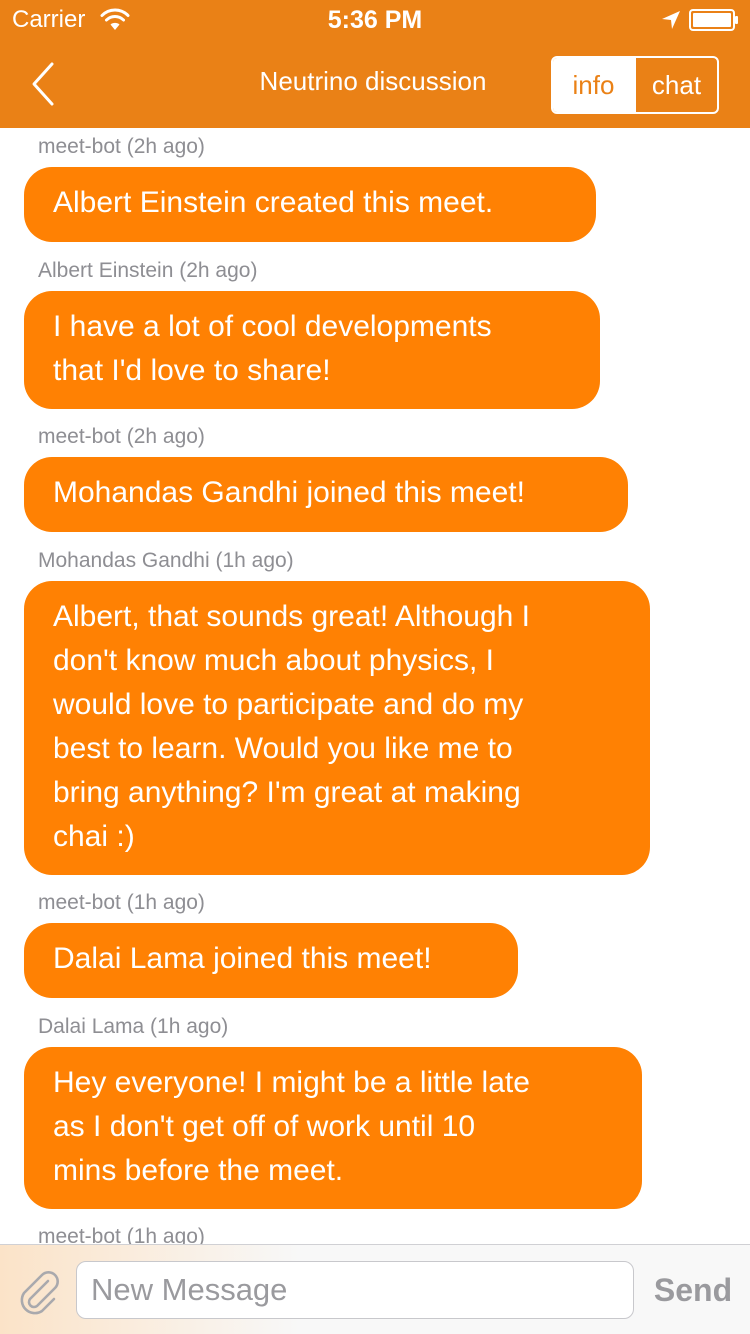 The width and height of the screenshot is (750, 1334). Describe the element at coordinates (242, 958) in the screenshot. I see `message-line: Dalai Lama joined this meet!` at that location.